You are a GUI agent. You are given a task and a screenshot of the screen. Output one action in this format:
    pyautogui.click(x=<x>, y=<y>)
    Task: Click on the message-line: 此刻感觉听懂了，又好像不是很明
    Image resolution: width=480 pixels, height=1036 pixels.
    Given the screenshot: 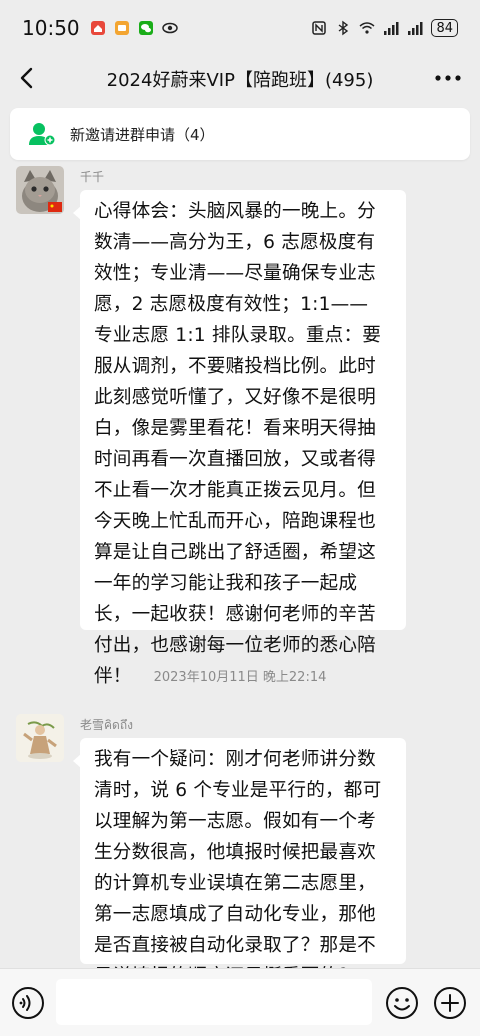 What is the action you would take?
    pyautogui.click(x=235, y=397)
    